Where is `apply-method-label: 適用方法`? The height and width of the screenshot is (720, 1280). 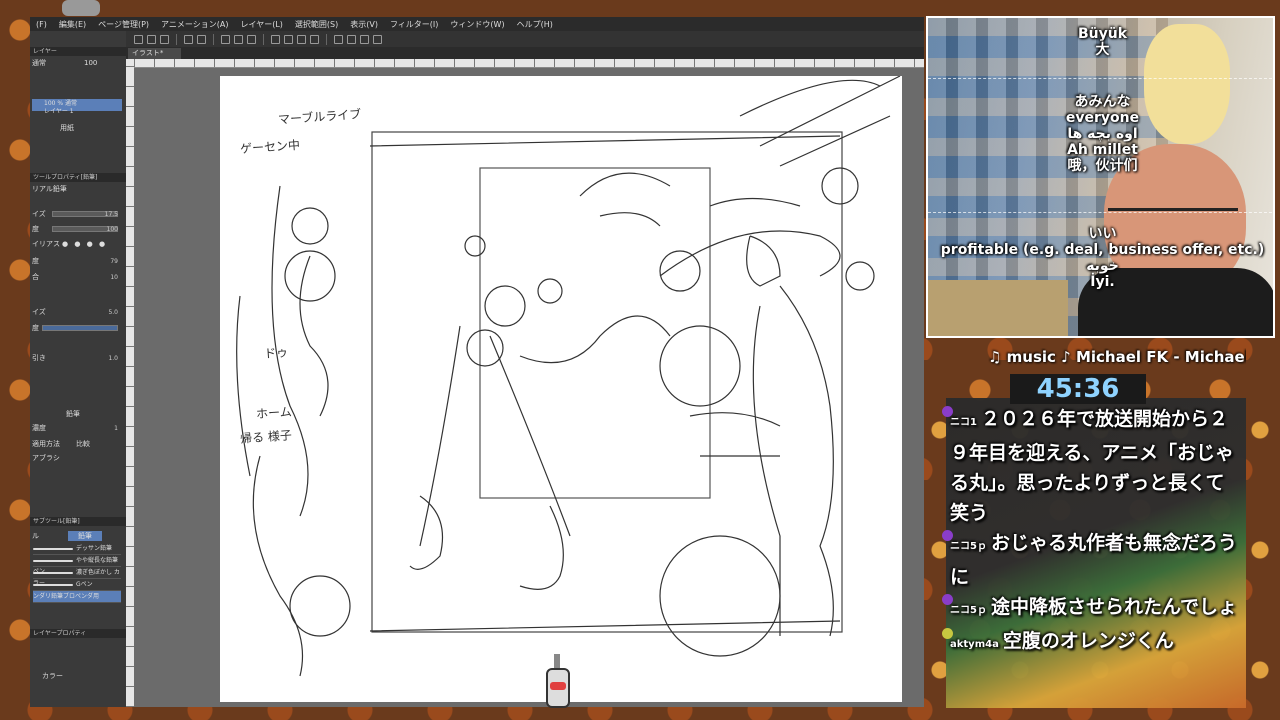 apply-method-label: 適用方法 is located at coordinates (46, 444).